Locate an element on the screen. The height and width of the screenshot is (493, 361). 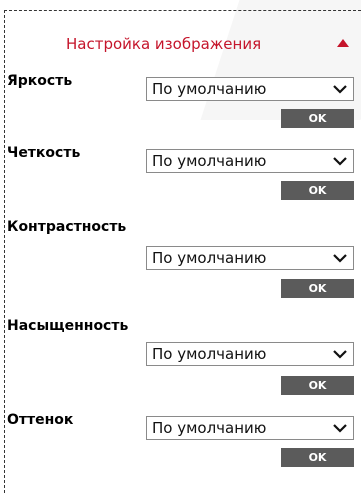
brightness-ok-button: OK is located at coordinates (317, 118).